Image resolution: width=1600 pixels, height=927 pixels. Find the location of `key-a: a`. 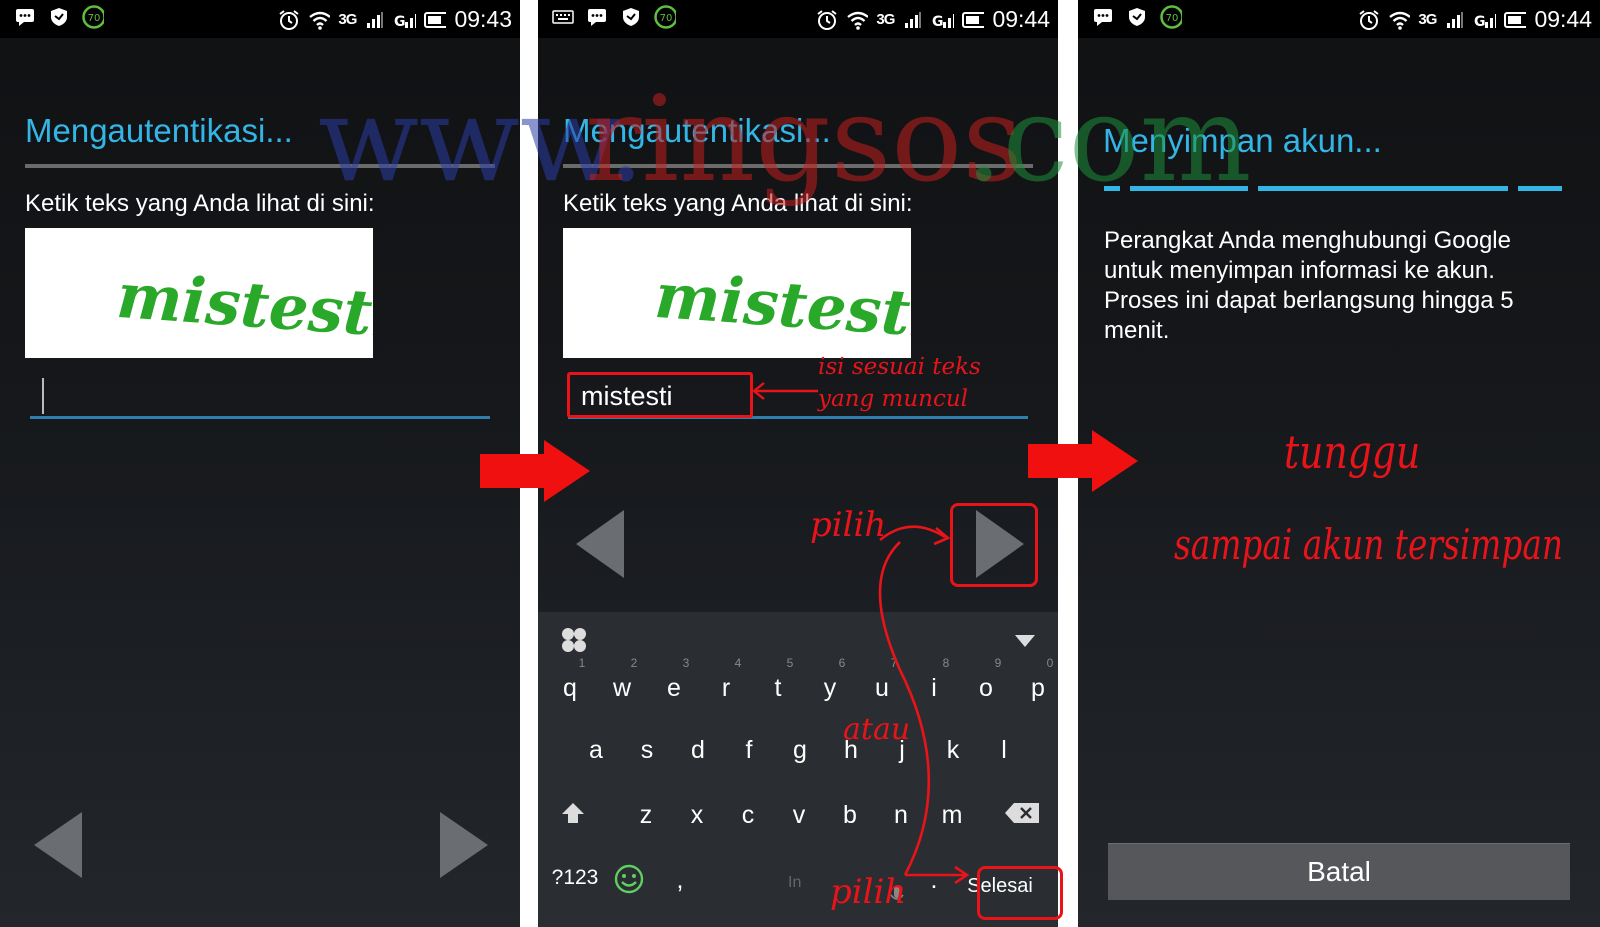

key-a: a is located at coordinates (596, 750).